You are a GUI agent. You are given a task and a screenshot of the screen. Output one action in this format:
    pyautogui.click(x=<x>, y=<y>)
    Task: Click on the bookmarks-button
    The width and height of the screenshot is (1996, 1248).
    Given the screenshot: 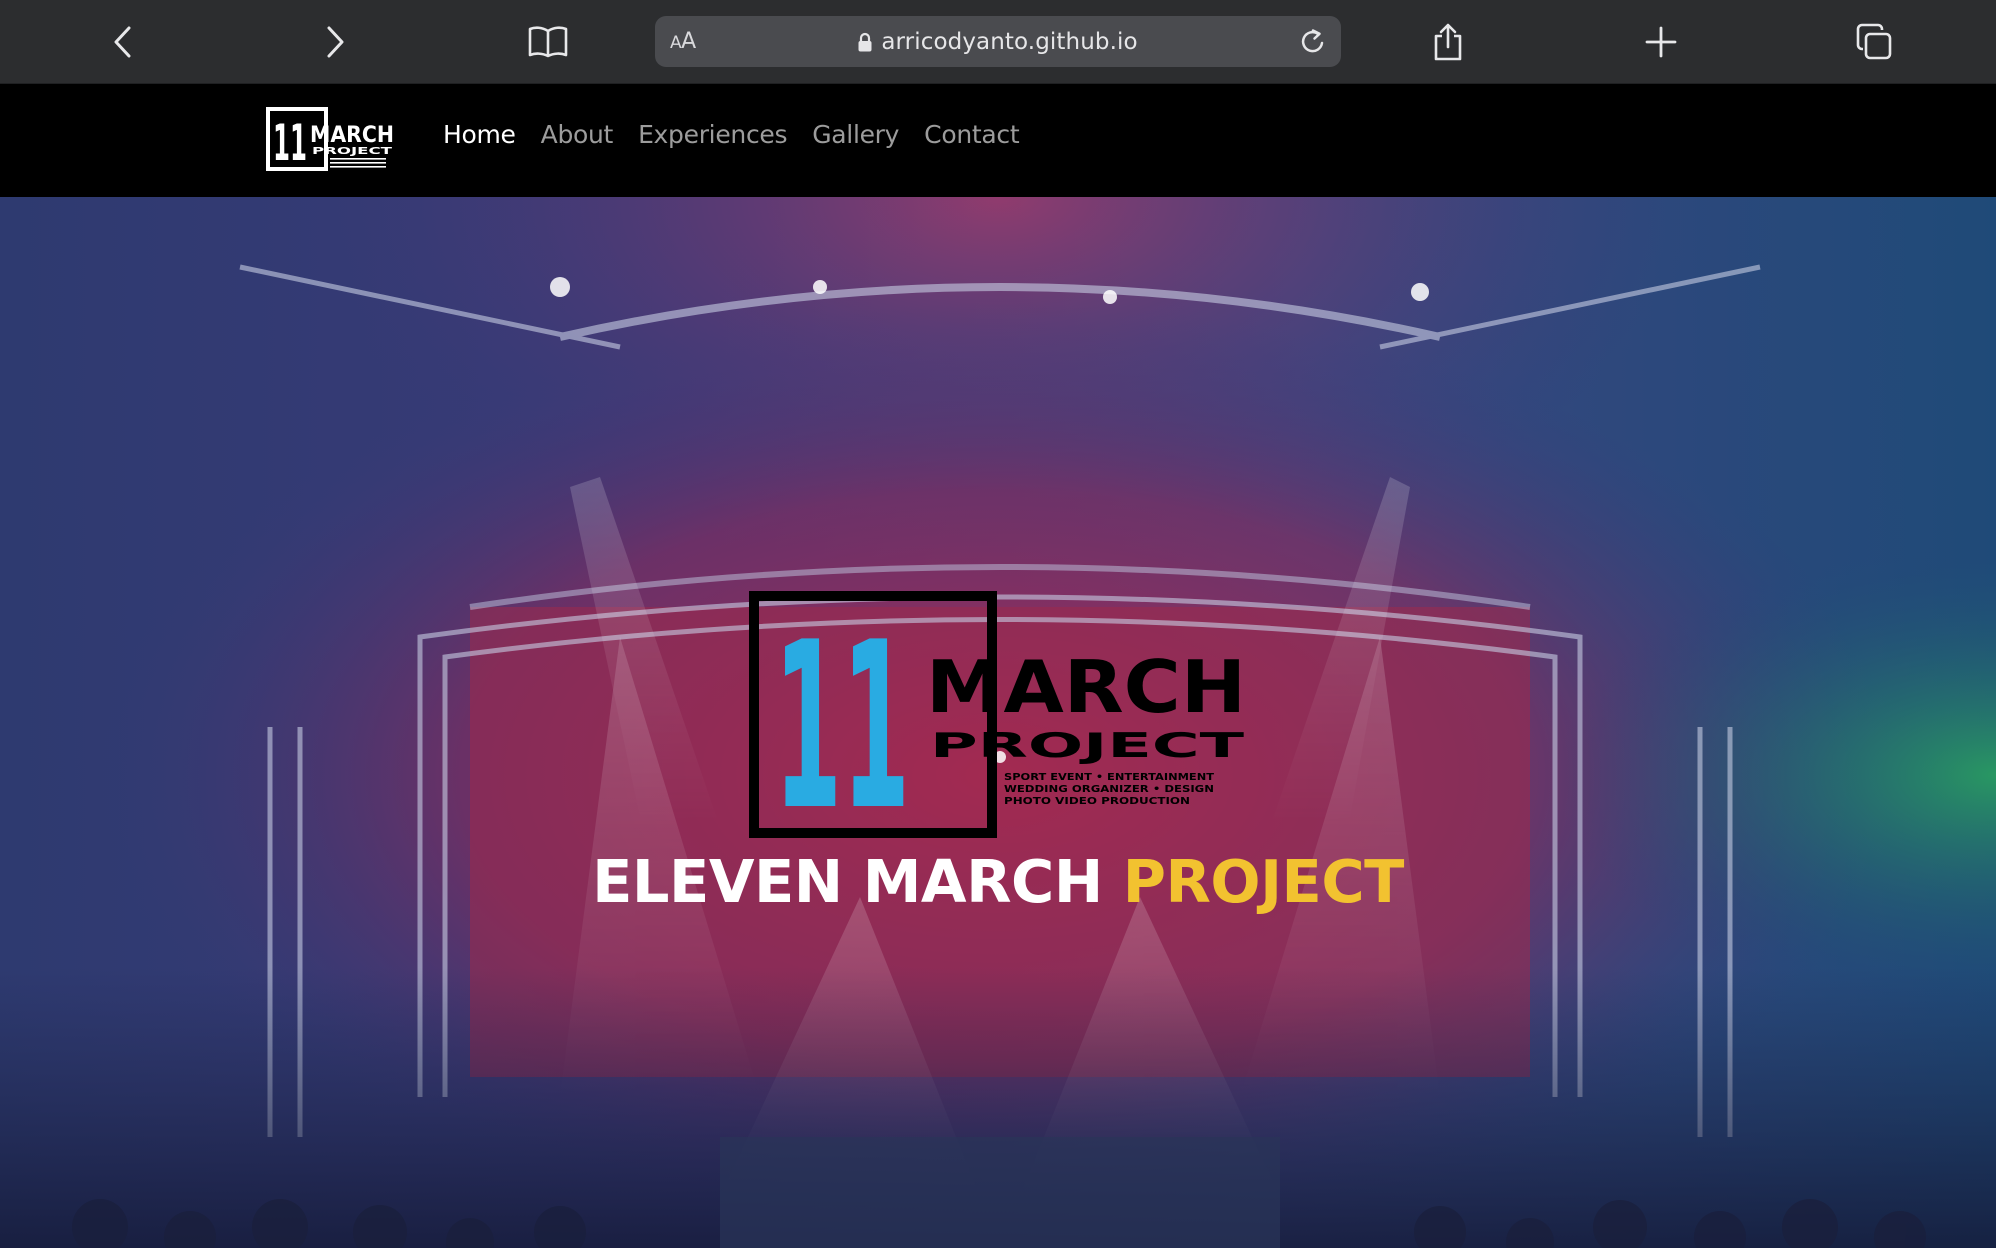 What is the action you would take?
    pyautogui.click(x=548, y=42)
    